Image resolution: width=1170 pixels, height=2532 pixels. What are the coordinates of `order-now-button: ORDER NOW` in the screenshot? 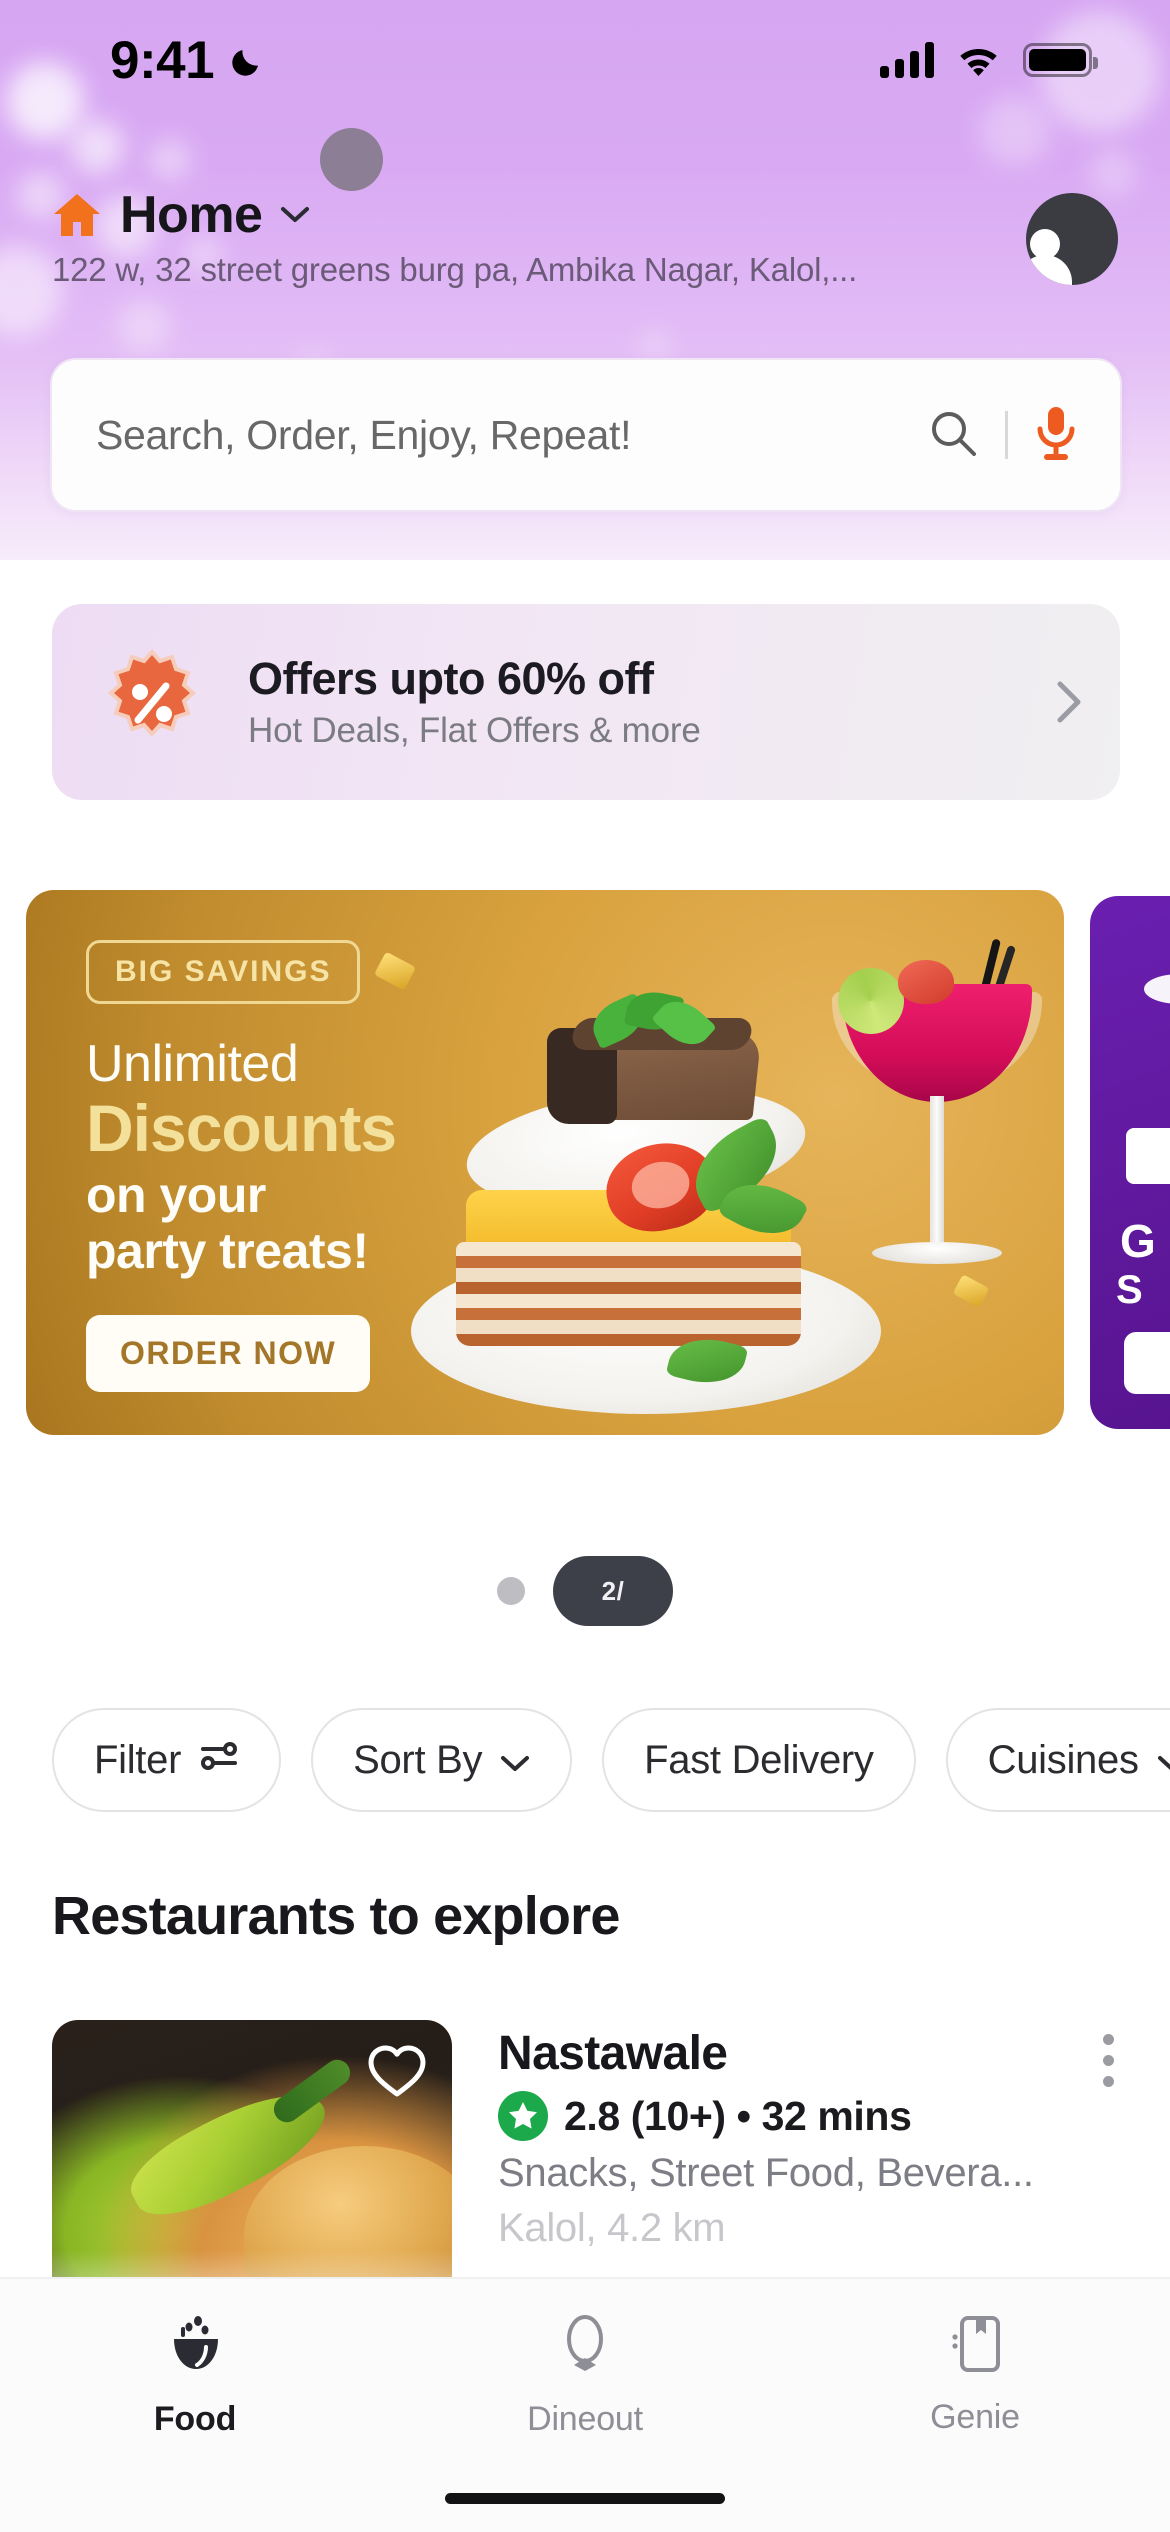 It's located at (228, 1354).